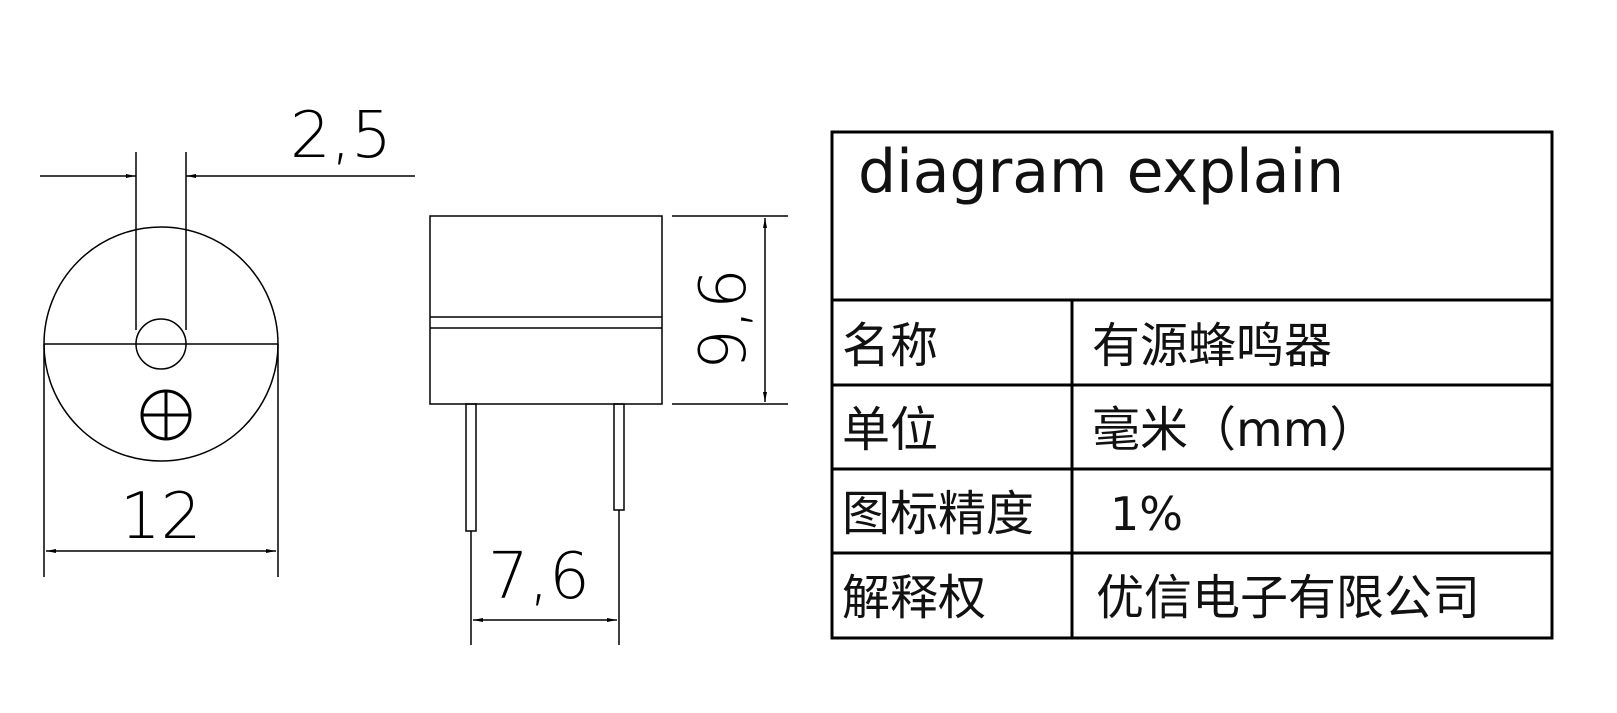 This screenshot has height=713, width=1617. Describe the element at coordinates (1212, 346) in the screenshot. I see `row-value-name: 有源蜂鸣器` at that location.